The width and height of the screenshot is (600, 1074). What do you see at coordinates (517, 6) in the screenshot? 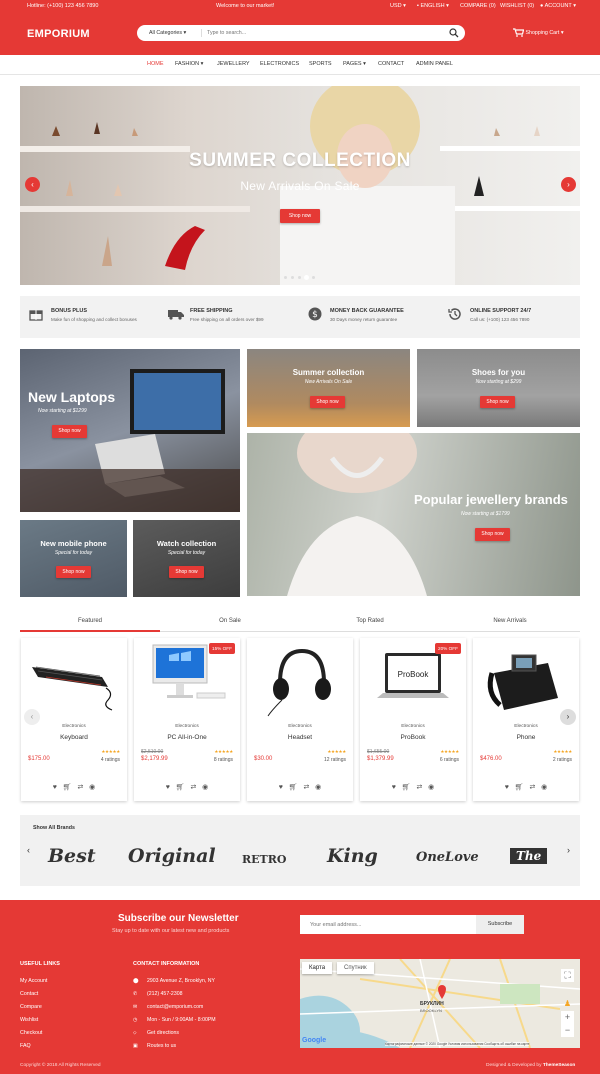
I see `wishlist-link: WISHLIST (0)` at bounding box center [517, 6].